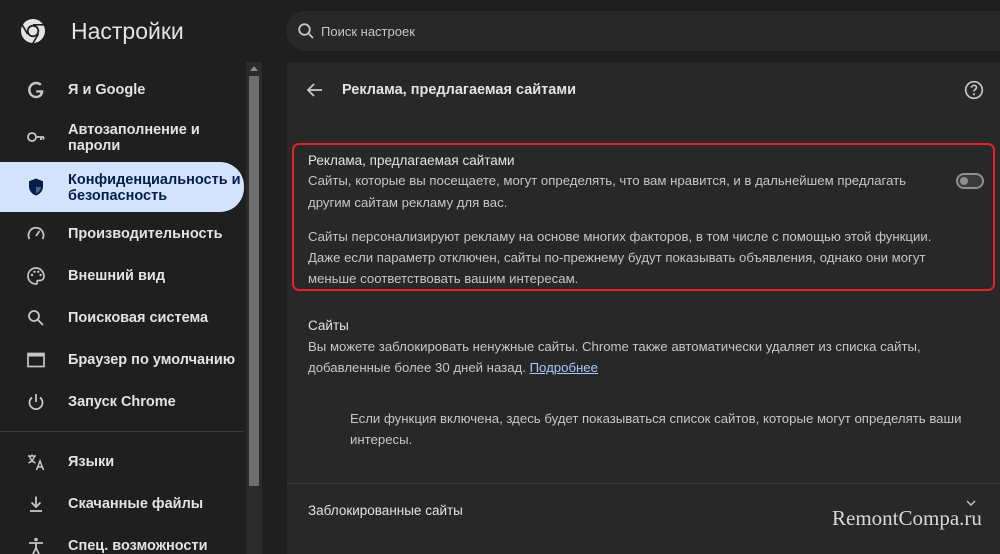  I want to click on sidebar-item-label: Я и Google, so click(107, 90).